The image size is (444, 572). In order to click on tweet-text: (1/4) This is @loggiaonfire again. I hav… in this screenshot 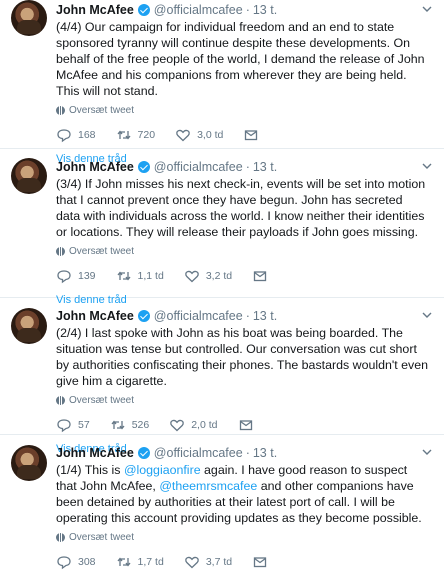, I will do `click(246, 494)`.